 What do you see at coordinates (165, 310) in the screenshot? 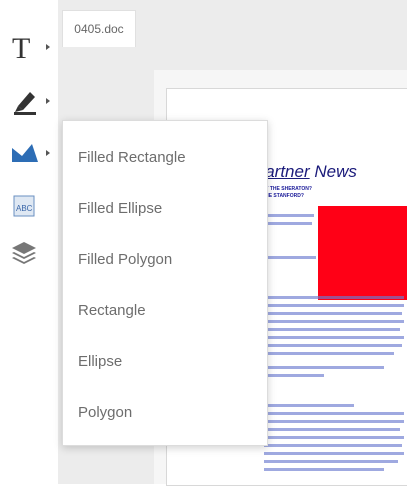
I see `menu-item-rectangle: Rectangle` at bounding box center [165, 310].